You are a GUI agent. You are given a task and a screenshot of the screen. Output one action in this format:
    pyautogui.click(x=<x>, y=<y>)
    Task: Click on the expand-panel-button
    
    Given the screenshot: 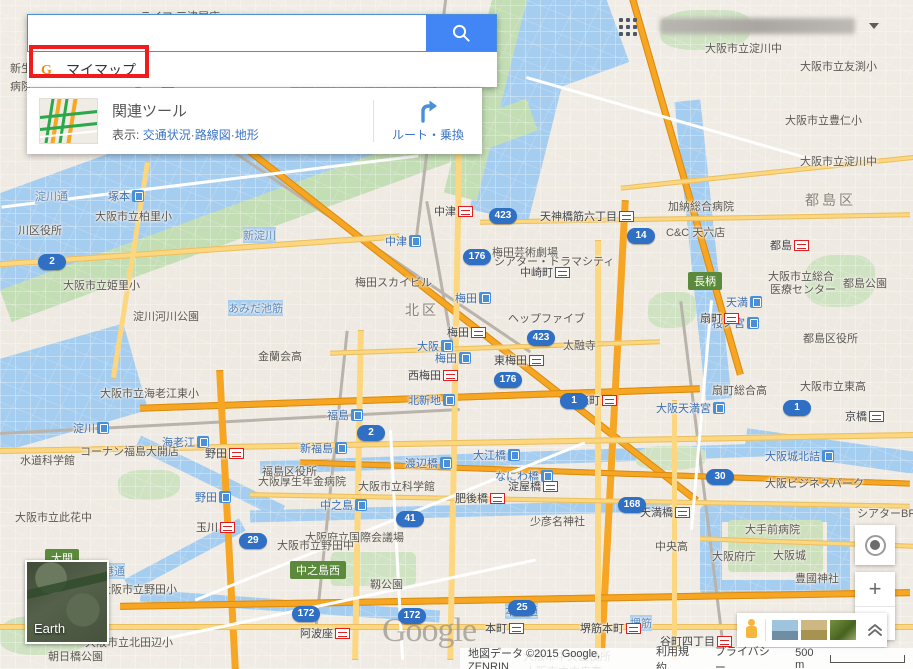 What is the action you would take?
    pyautogui.click(x=874, y=630)
    